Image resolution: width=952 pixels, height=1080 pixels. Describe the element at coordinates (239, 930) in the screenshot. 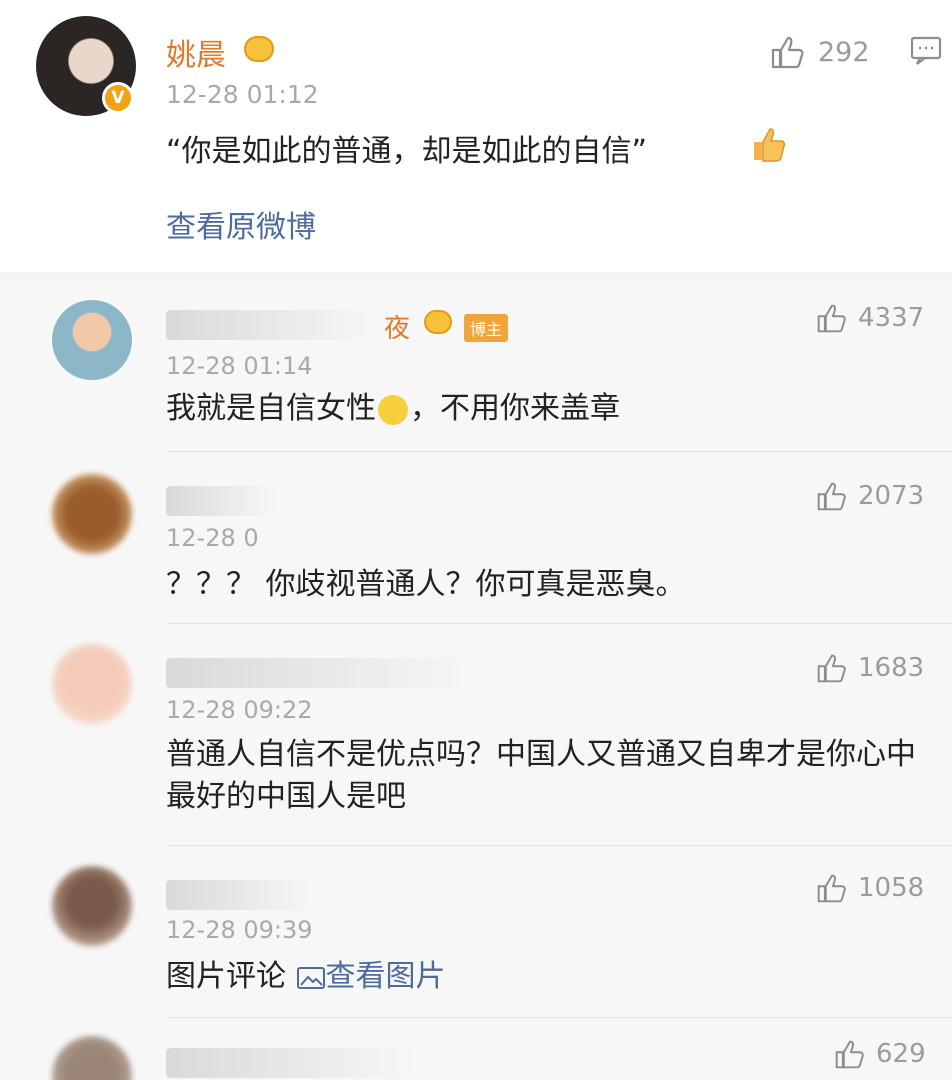

I see `comment-time: 12-28 09:39` at that location.